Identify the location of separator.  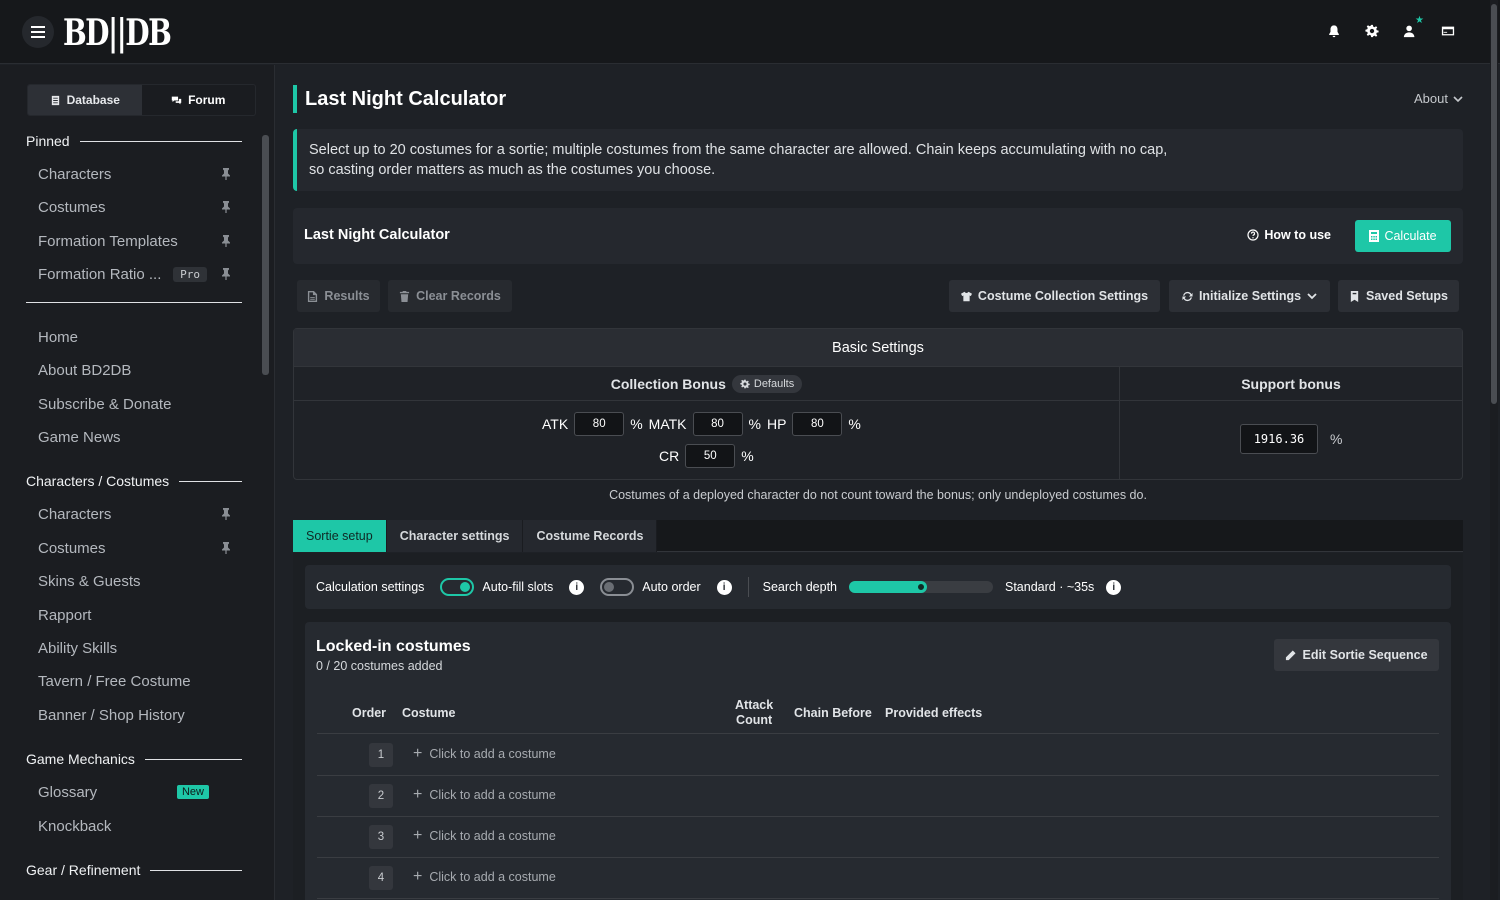
(748, 587).